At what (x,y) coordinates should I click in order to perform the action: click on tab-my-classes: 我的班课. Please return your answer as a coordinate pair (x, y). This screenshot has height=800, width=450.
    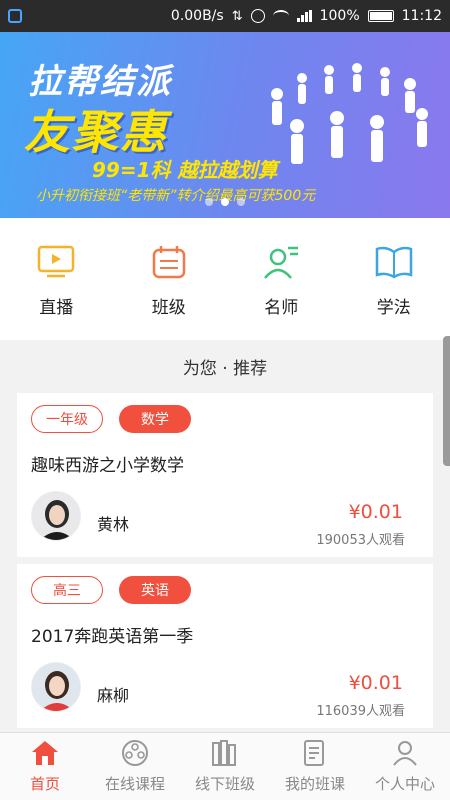
    Looking at the image, I should click on (315, 766).